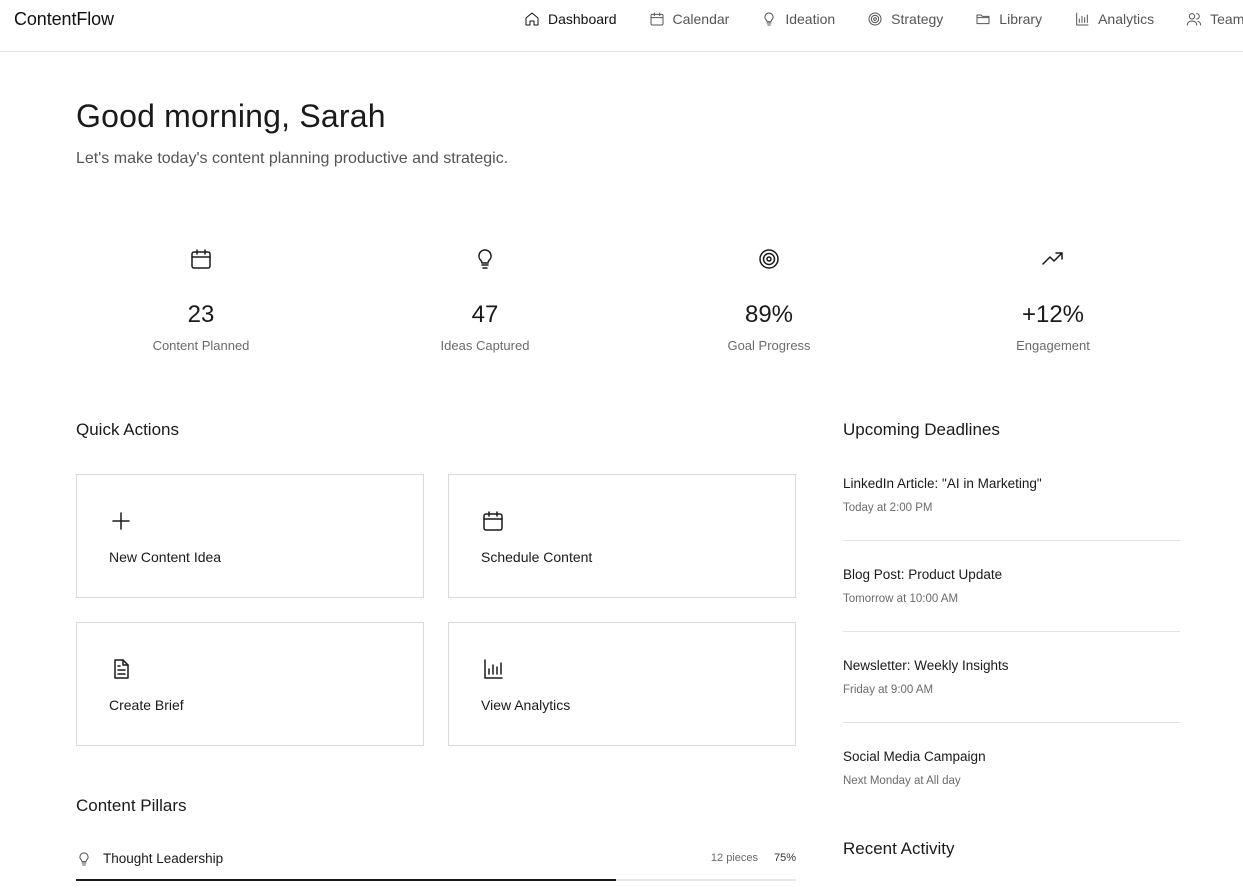  I want to click on stat-engagement: +12% Engagement, so click(1053, 305).